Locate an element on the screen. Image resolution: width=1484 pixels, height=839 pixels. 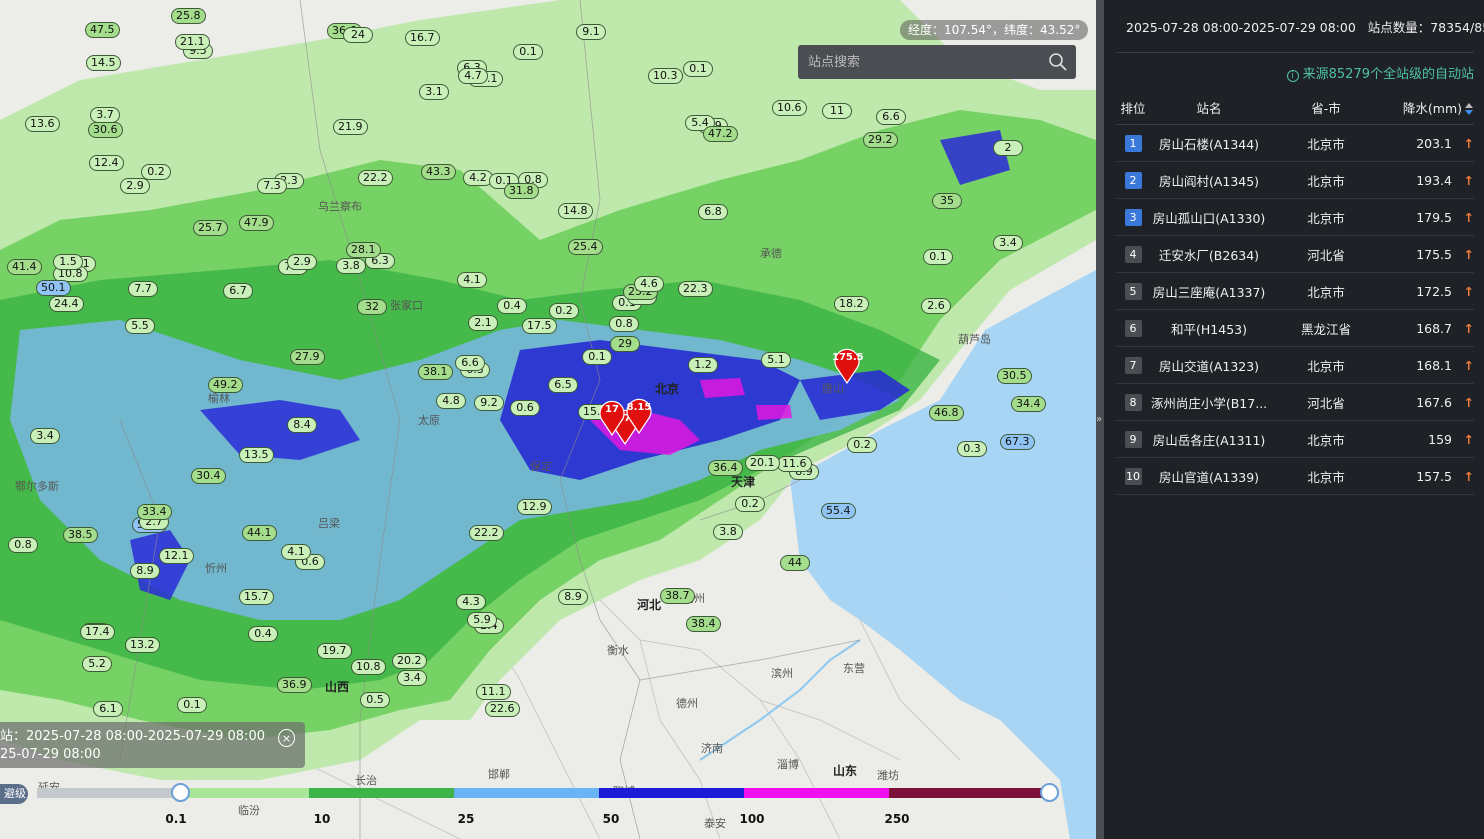
station-value-bubble: 6.8 is located at coordinates (713, 212).